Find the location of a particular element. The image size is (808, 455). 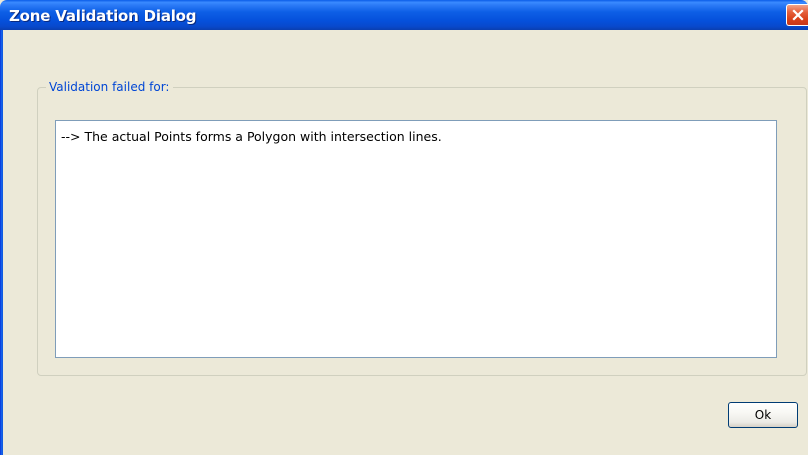

groupbox-legend: Validation failed for: is located at coordinates (110, 87).